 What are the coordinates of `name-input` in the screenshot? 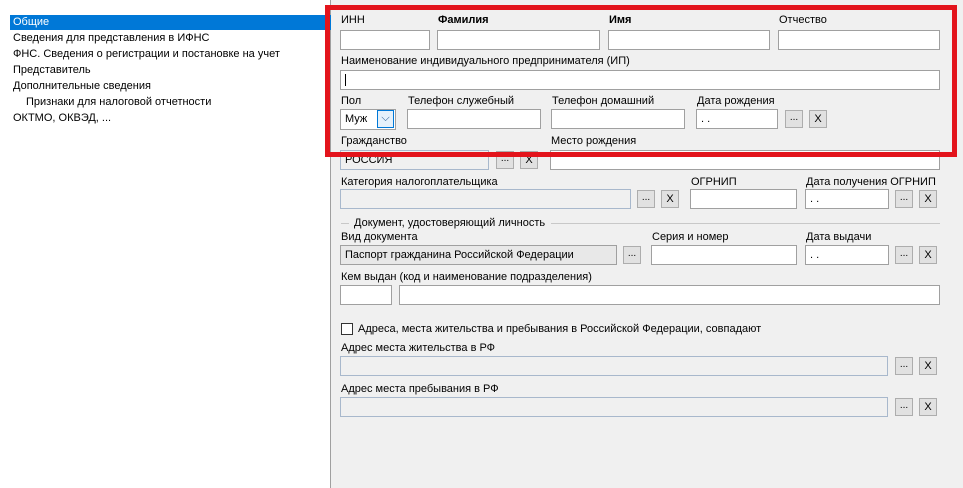 It's located at (689, 40).